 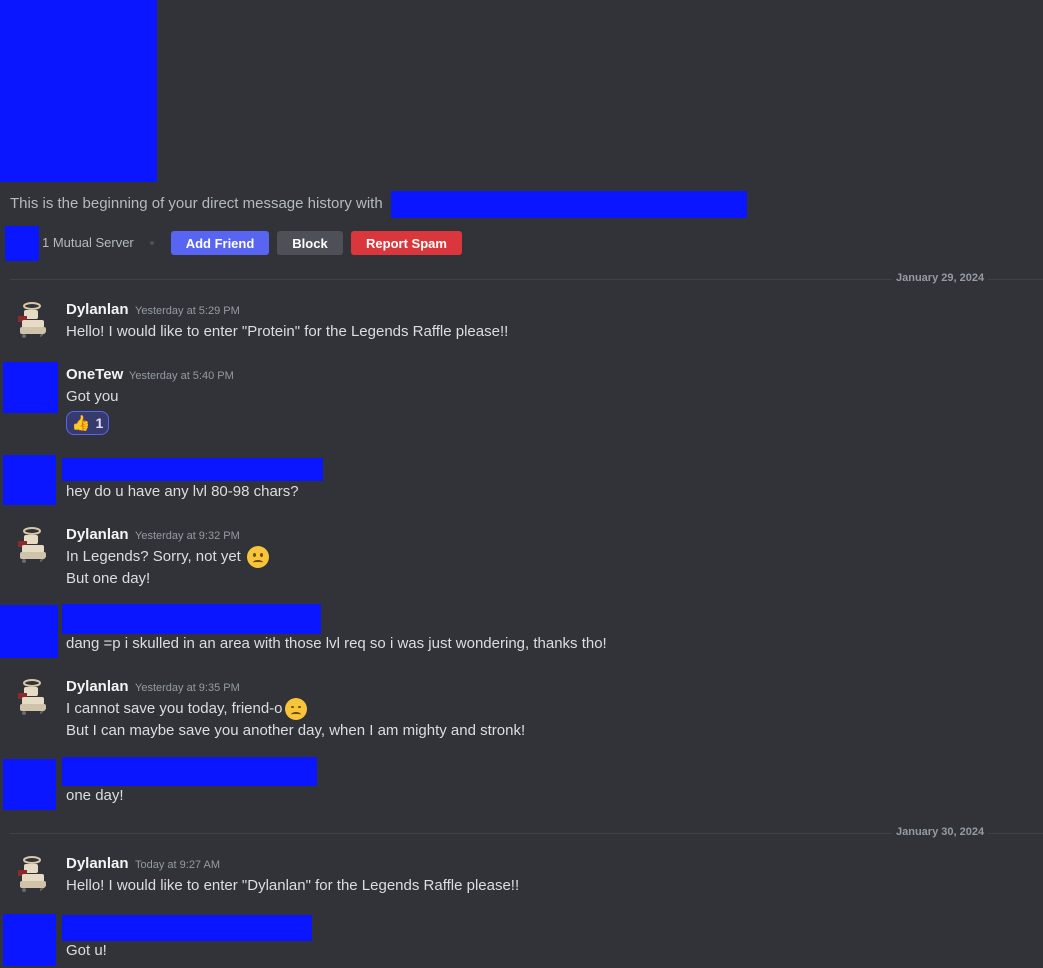 I want to click on message-text: one day!, so click(x=95, y=795).